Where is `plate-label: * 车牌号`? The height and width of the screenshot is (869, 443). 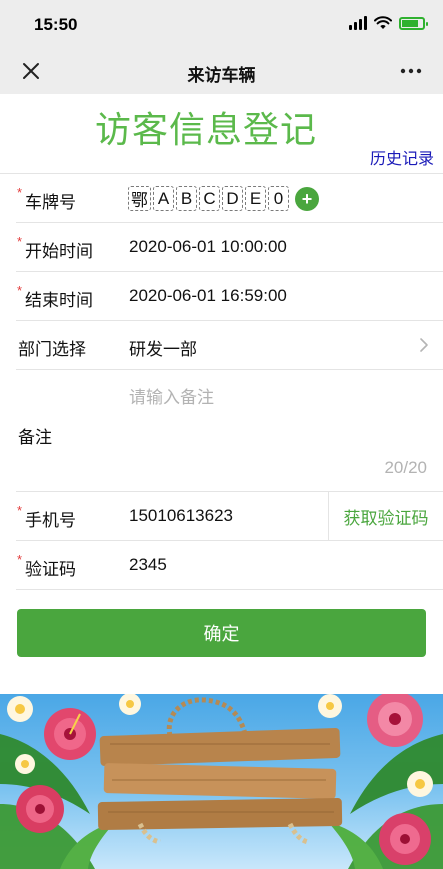
plate-label: * 车牌号 is located at coordinates (46, 199).